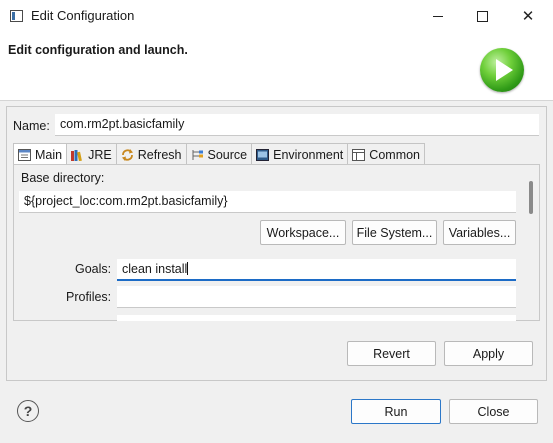 The height and width of the screenshot is (443, 553). What do you see at coordinates (89, 297) in the screenshot?
I see `profiles-label: Profiles:` at bounding box center [89, 297].